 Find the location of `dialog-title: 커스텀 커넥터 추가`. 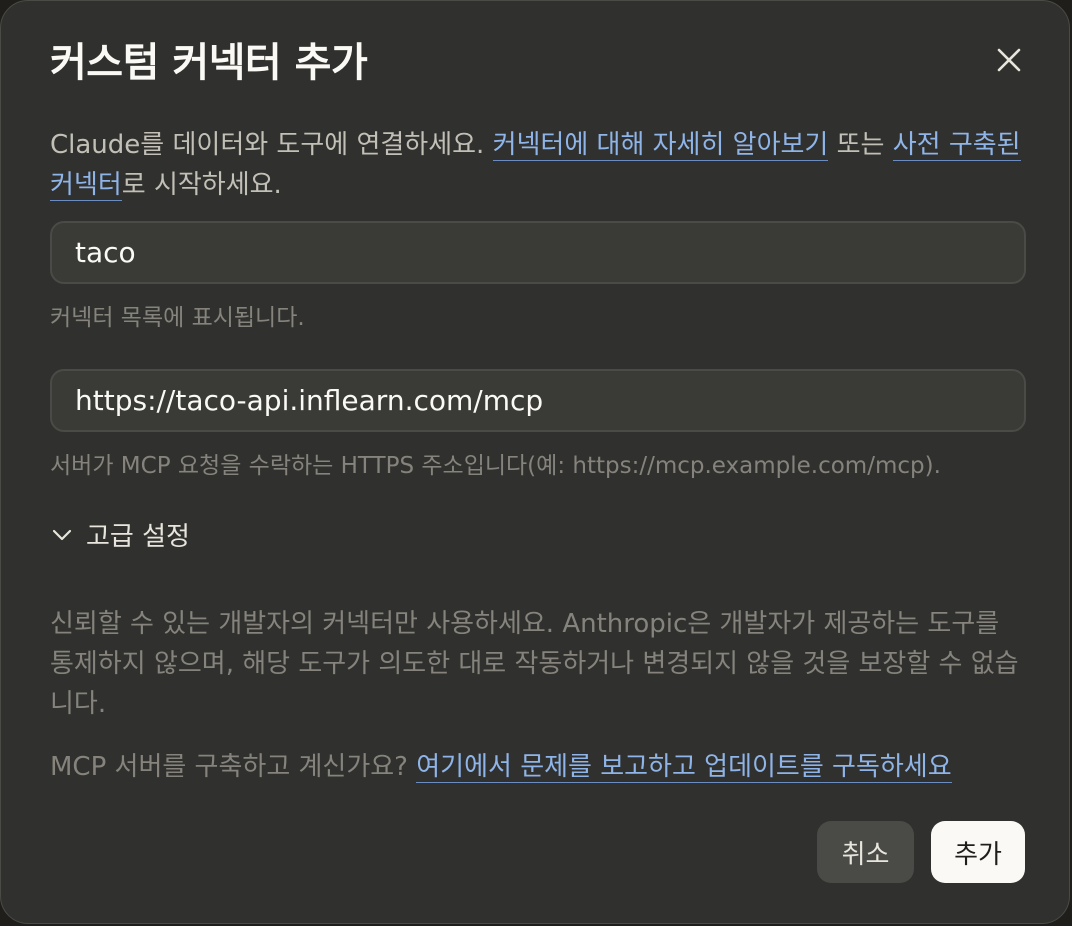

dialog-title: 커스텀 커넥터 추가 is located at coordinates (209, 63).